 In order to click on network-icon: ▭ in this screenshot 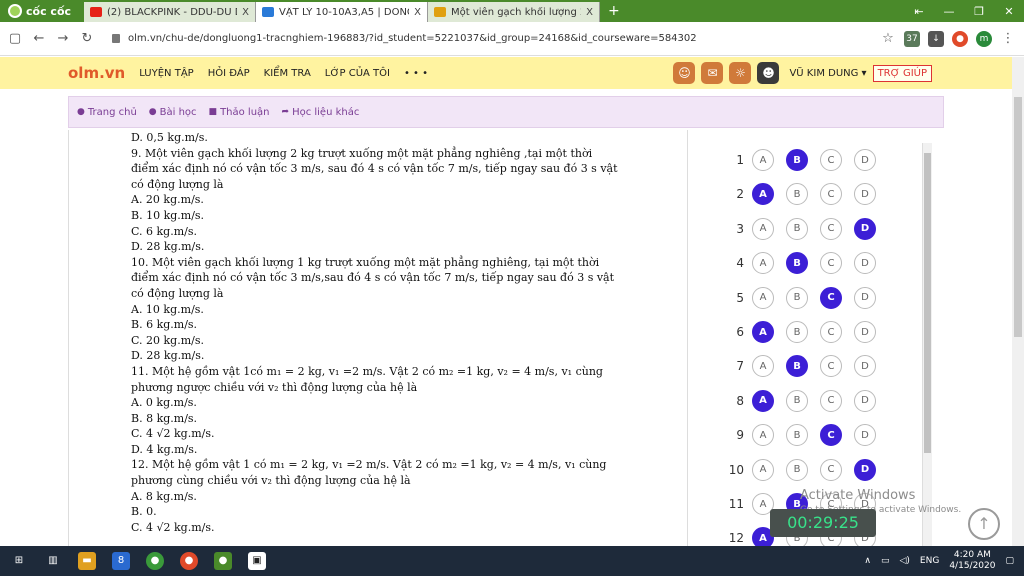, I will do `click(885, 561)`.